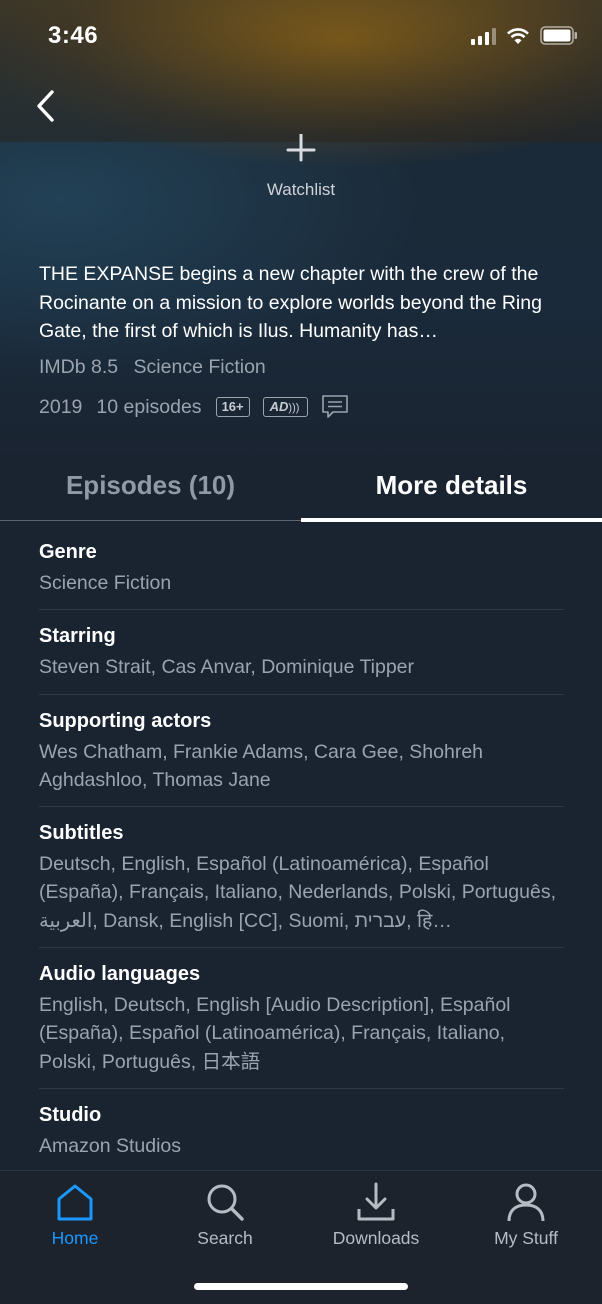 The width and height of the screenshot is (602, 1304). Describe the element at coordinates (301, 170) in the screenshot. I see `watchlist-button: Watchlist` at that location.